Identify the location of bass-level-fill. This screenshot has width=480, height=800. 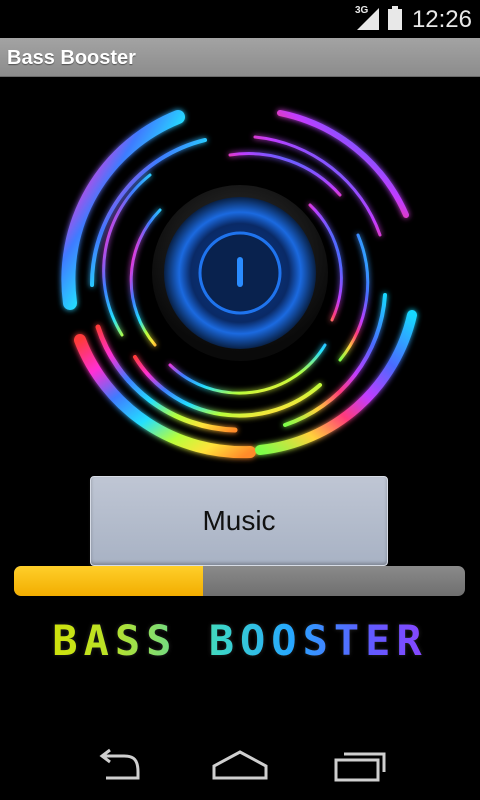
(109, 581).